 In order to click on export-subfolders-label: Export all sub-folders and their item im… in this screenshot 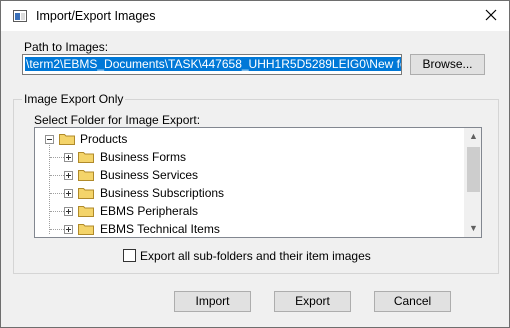, I will do `click(255, 256)`.